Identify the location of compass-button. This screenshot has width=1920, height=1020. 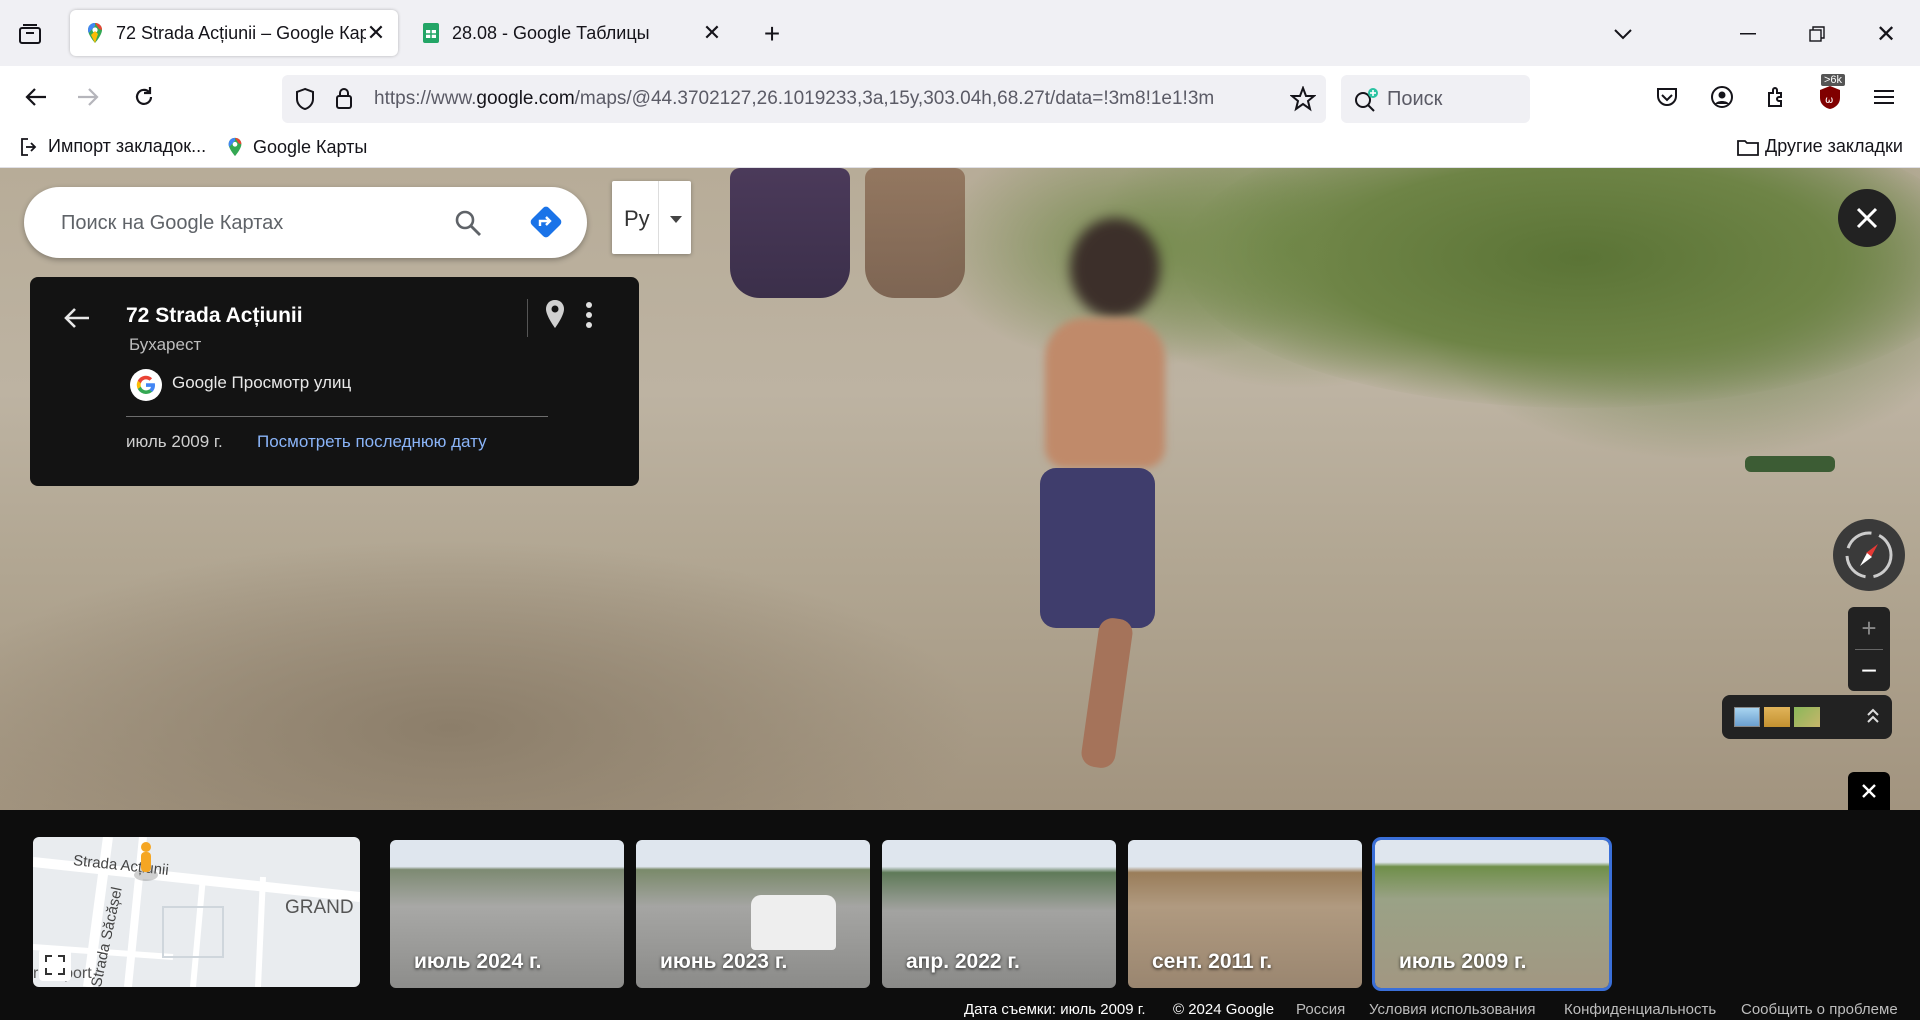
(1869, 555).